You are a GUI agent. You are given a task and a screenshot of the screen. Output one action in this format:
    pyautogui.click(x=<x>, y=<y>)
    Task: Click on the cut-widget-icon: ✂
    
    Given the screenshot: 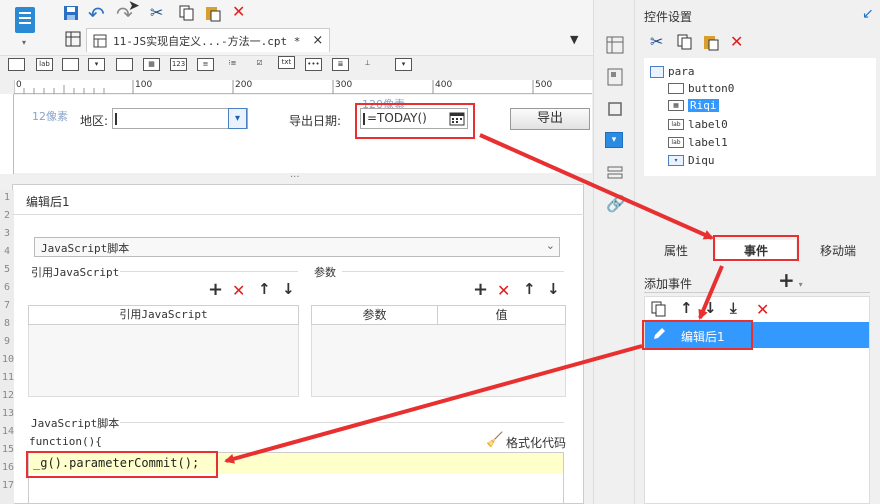 What is the action you would take?
    pyautogui.click(x=656, y=41)
    